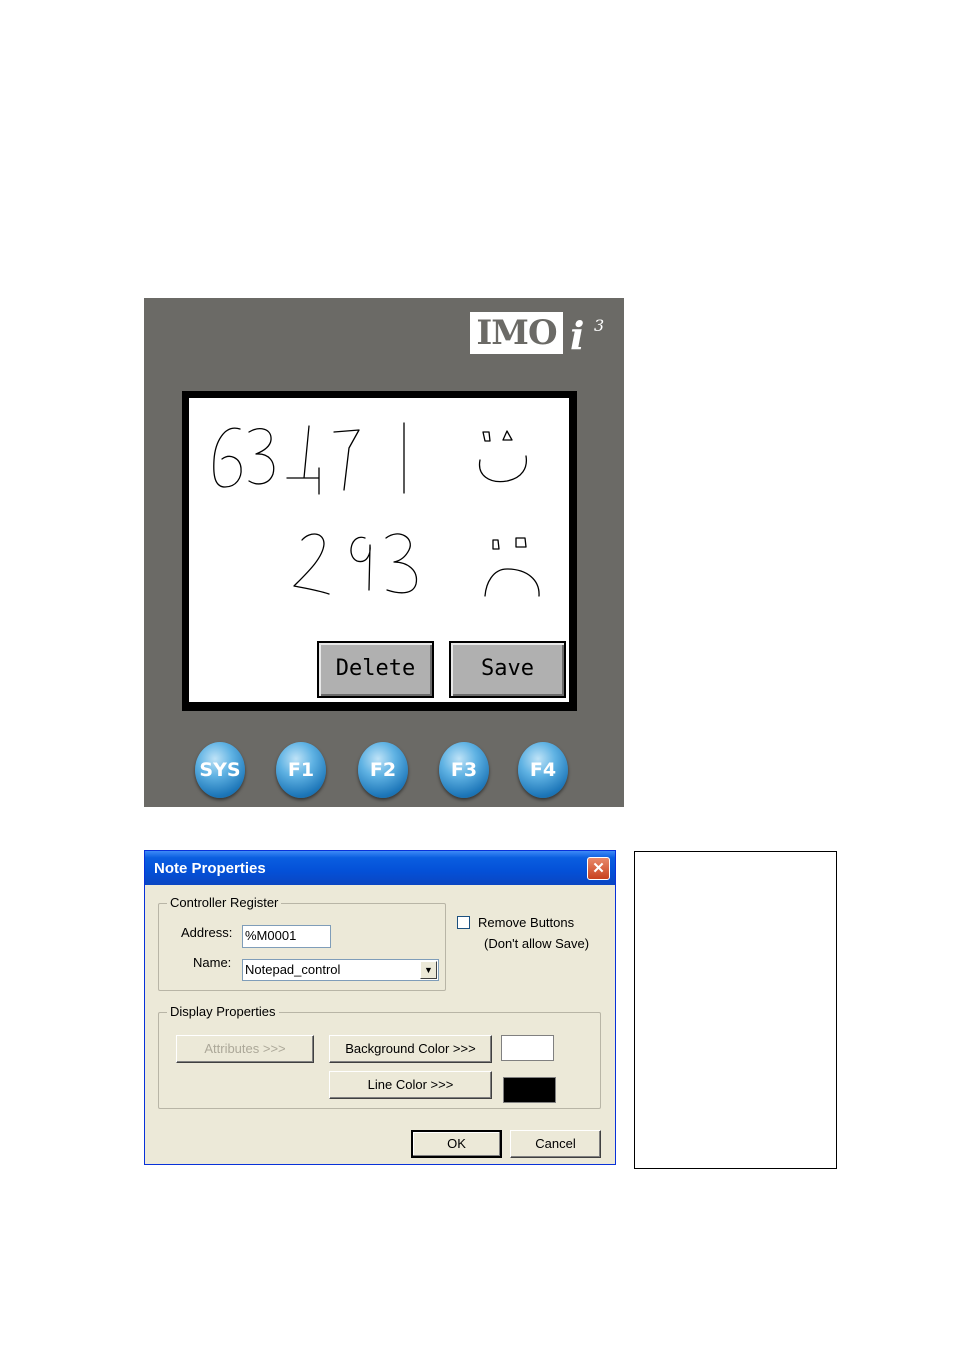 The width and height of the screenshot is (954, 1351). I want to click on remove-buttons-label: Remove Buttons, so click(526, 922).